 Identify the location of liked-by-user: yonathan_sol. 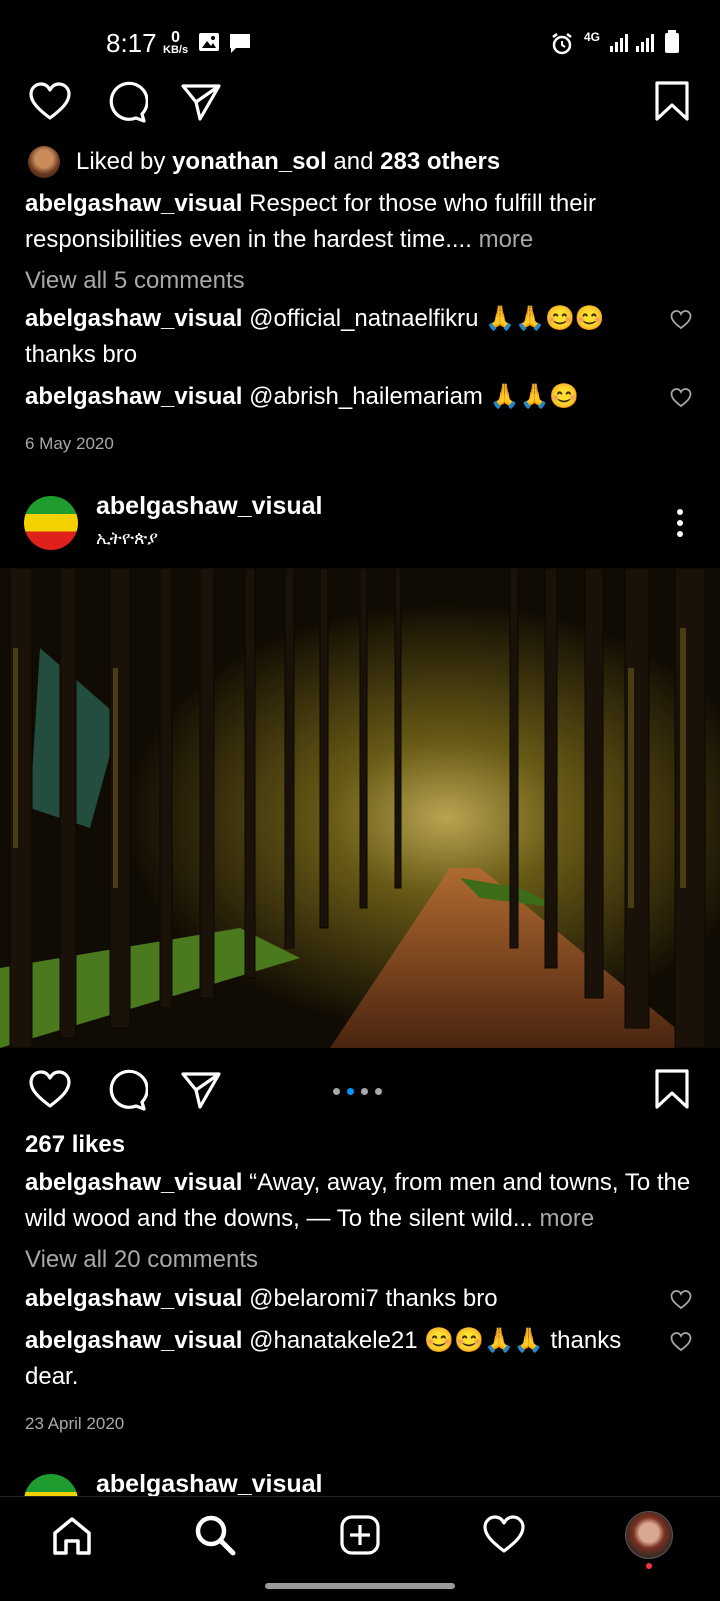
(249, 161).